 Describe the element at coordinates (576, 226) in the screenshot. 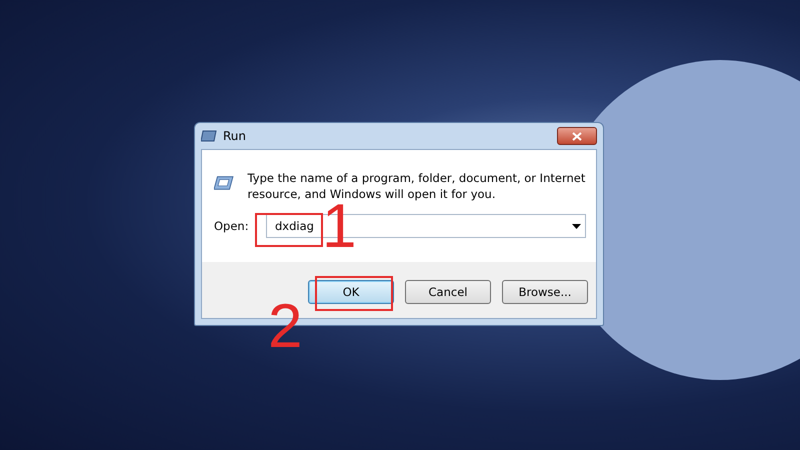

I see `dropdown-arrow-icon` at that location.